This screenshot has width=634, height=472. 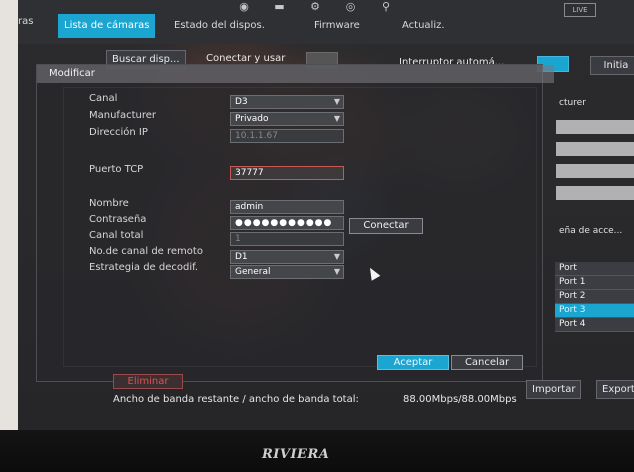 I want to click on storage-icon: ▬, so click(x=280, y=6).